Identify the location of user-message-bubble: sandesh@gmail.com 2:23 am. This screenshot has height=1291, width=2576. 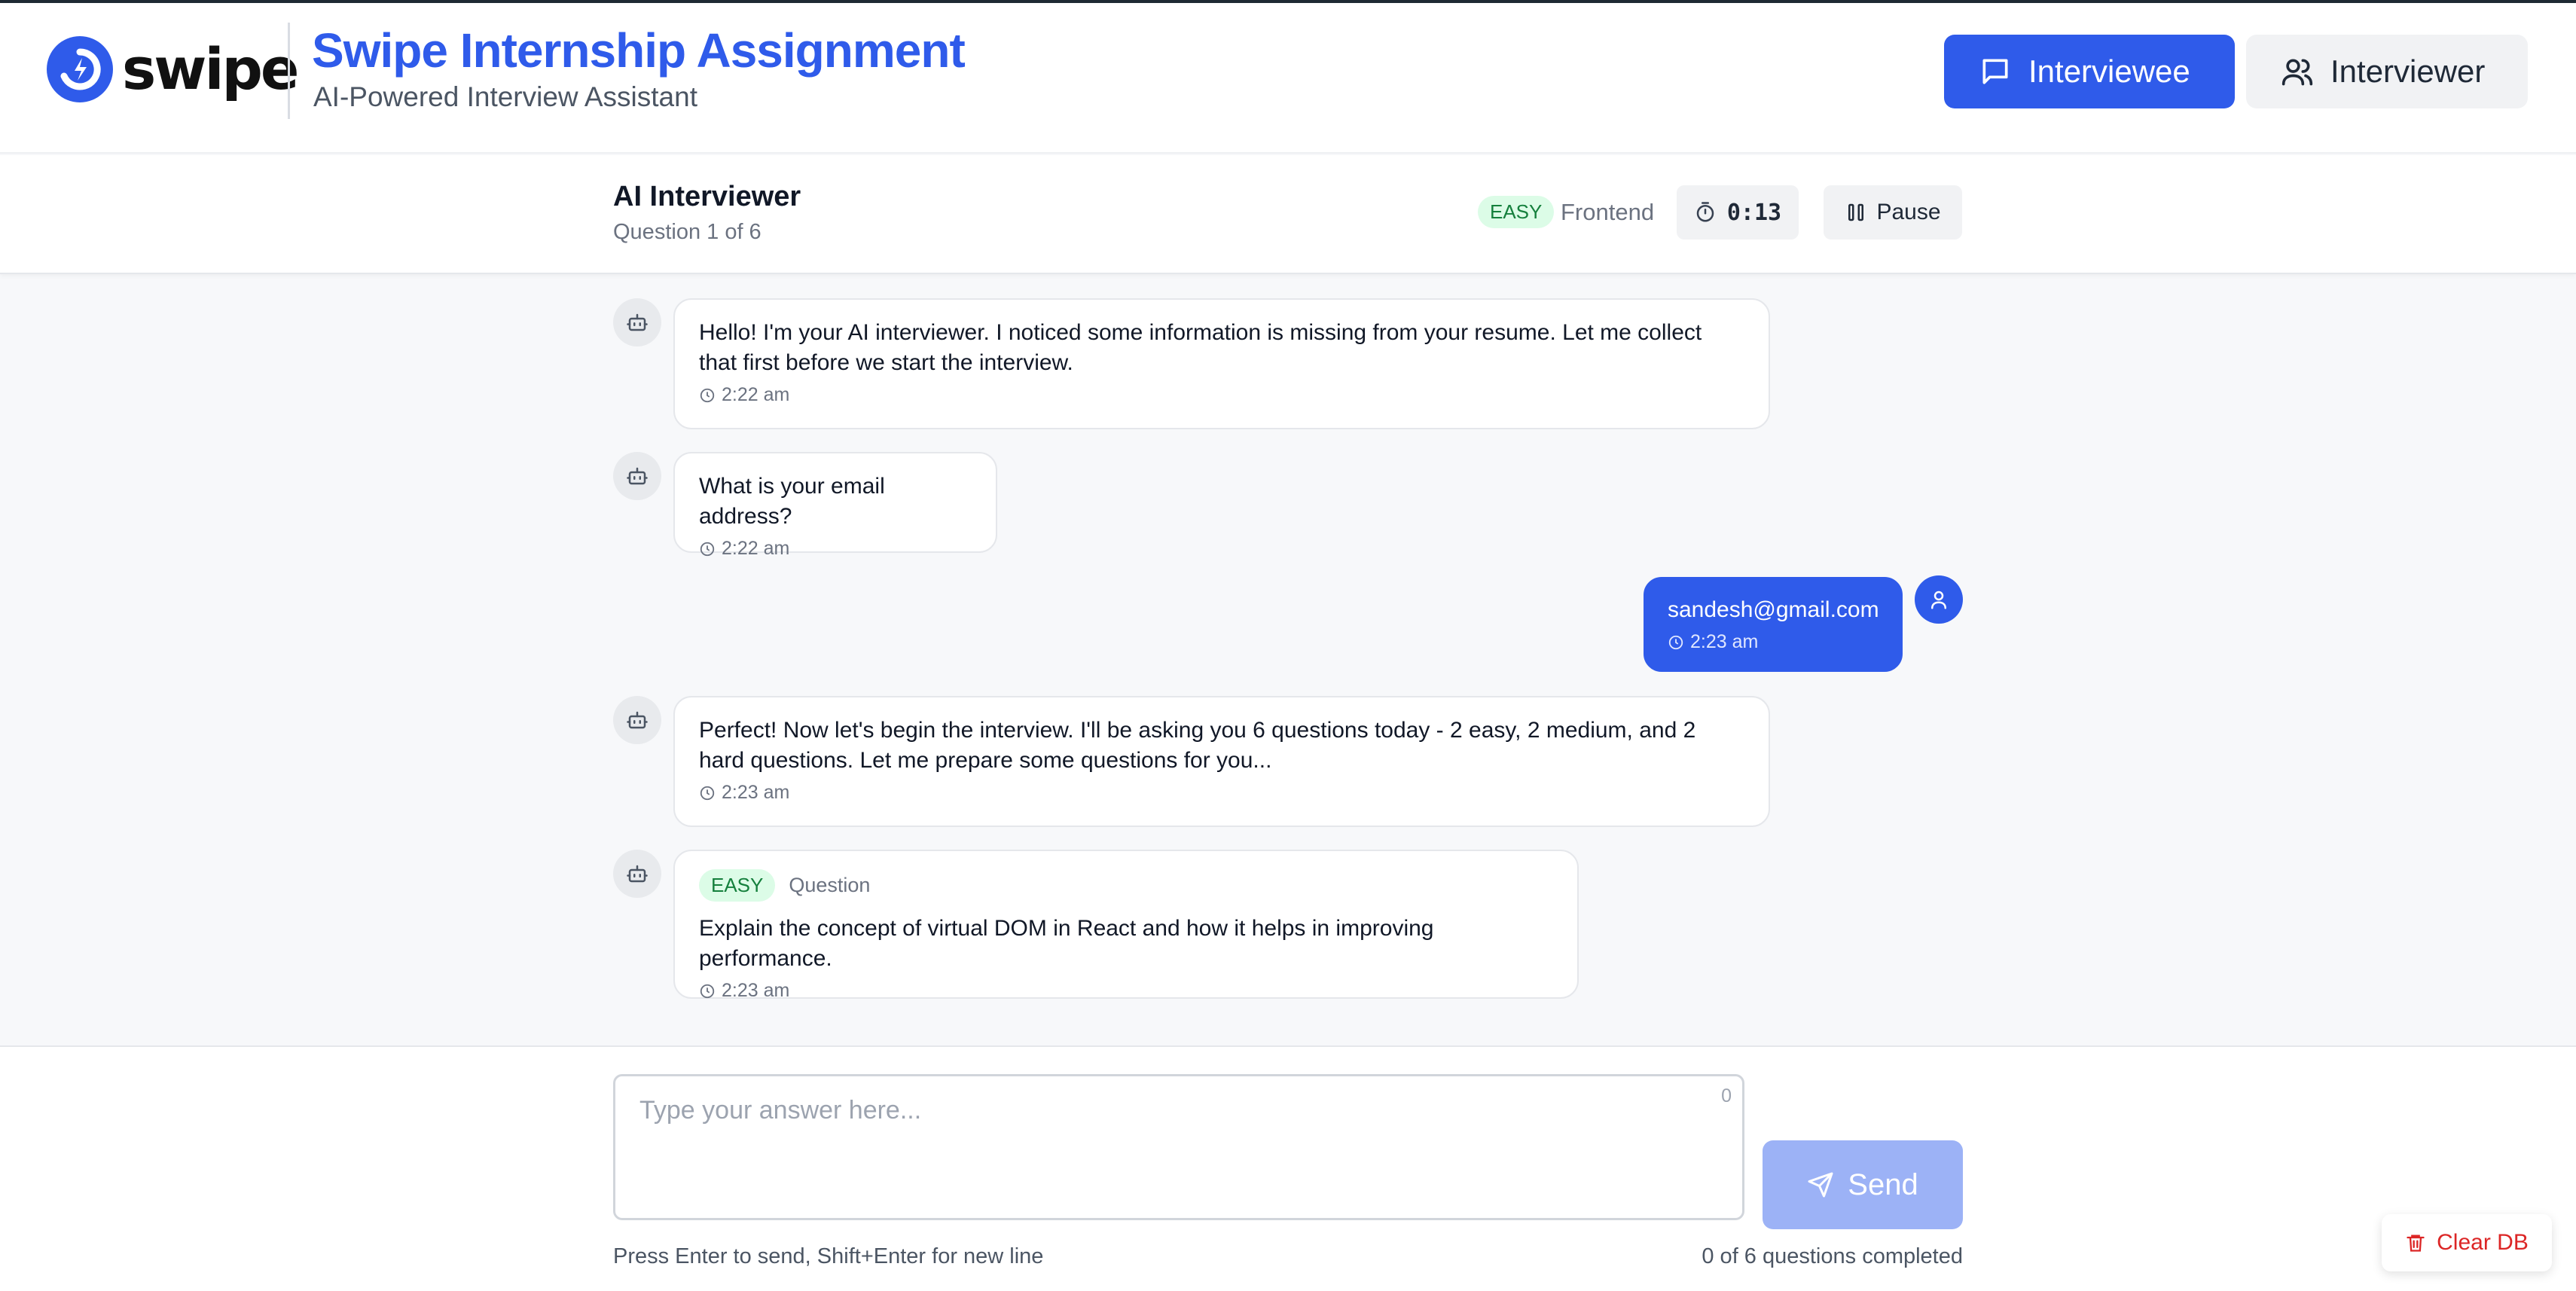
(1774, 624).